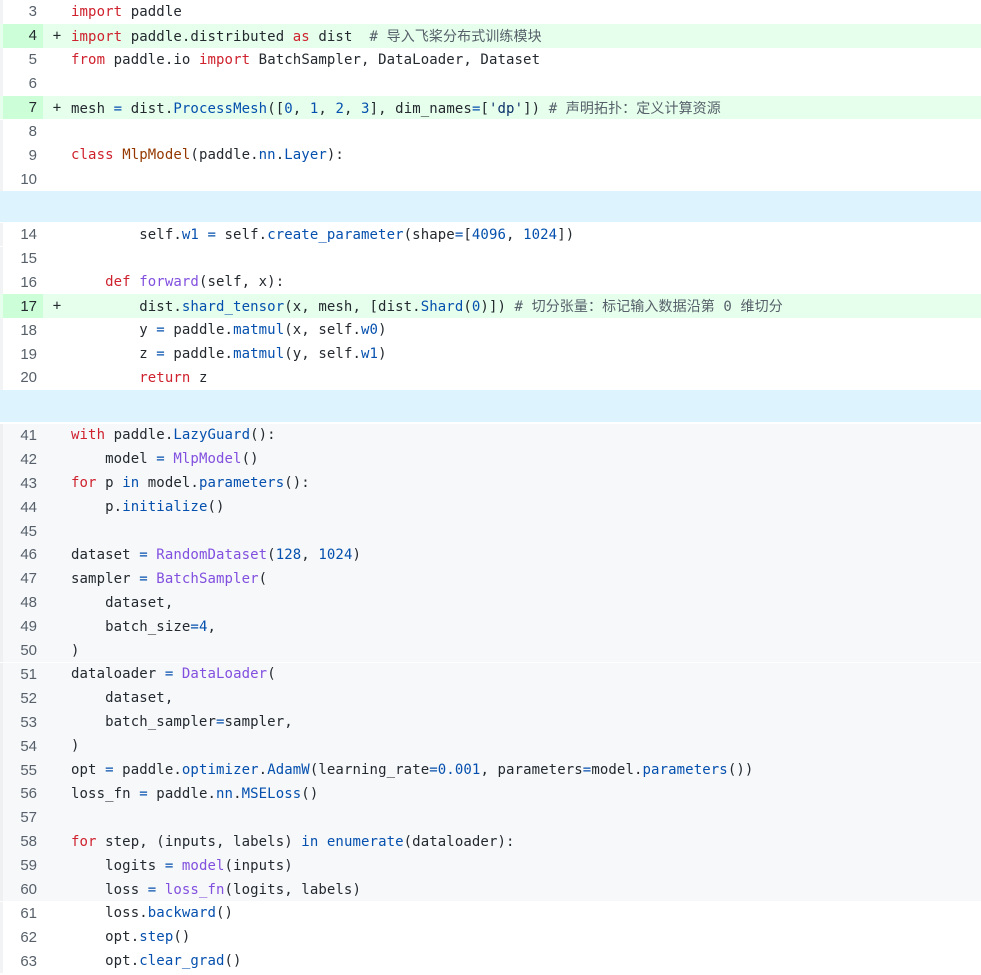  Describe the element at coordinates (109, 913) in the screenshot. I see `code-token: loss.` at that location.